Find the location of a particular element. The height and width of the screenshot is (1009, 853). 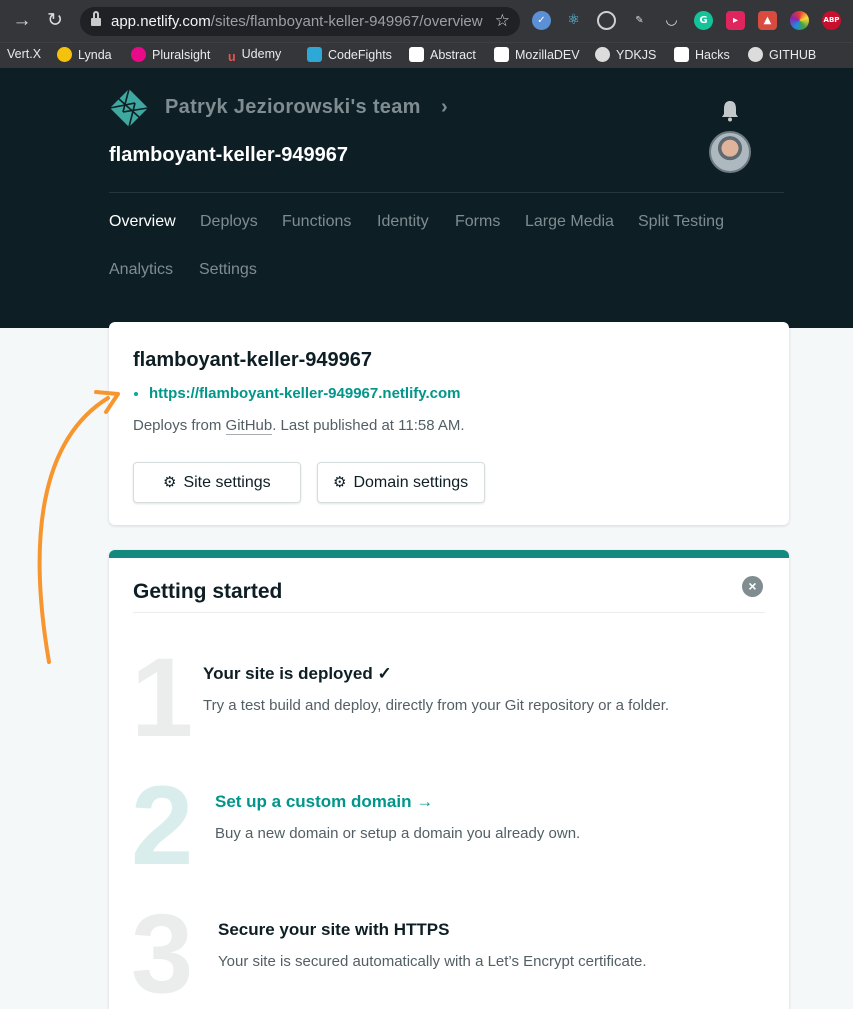

tab-overview: Overview is located at coordinates (142, 222).